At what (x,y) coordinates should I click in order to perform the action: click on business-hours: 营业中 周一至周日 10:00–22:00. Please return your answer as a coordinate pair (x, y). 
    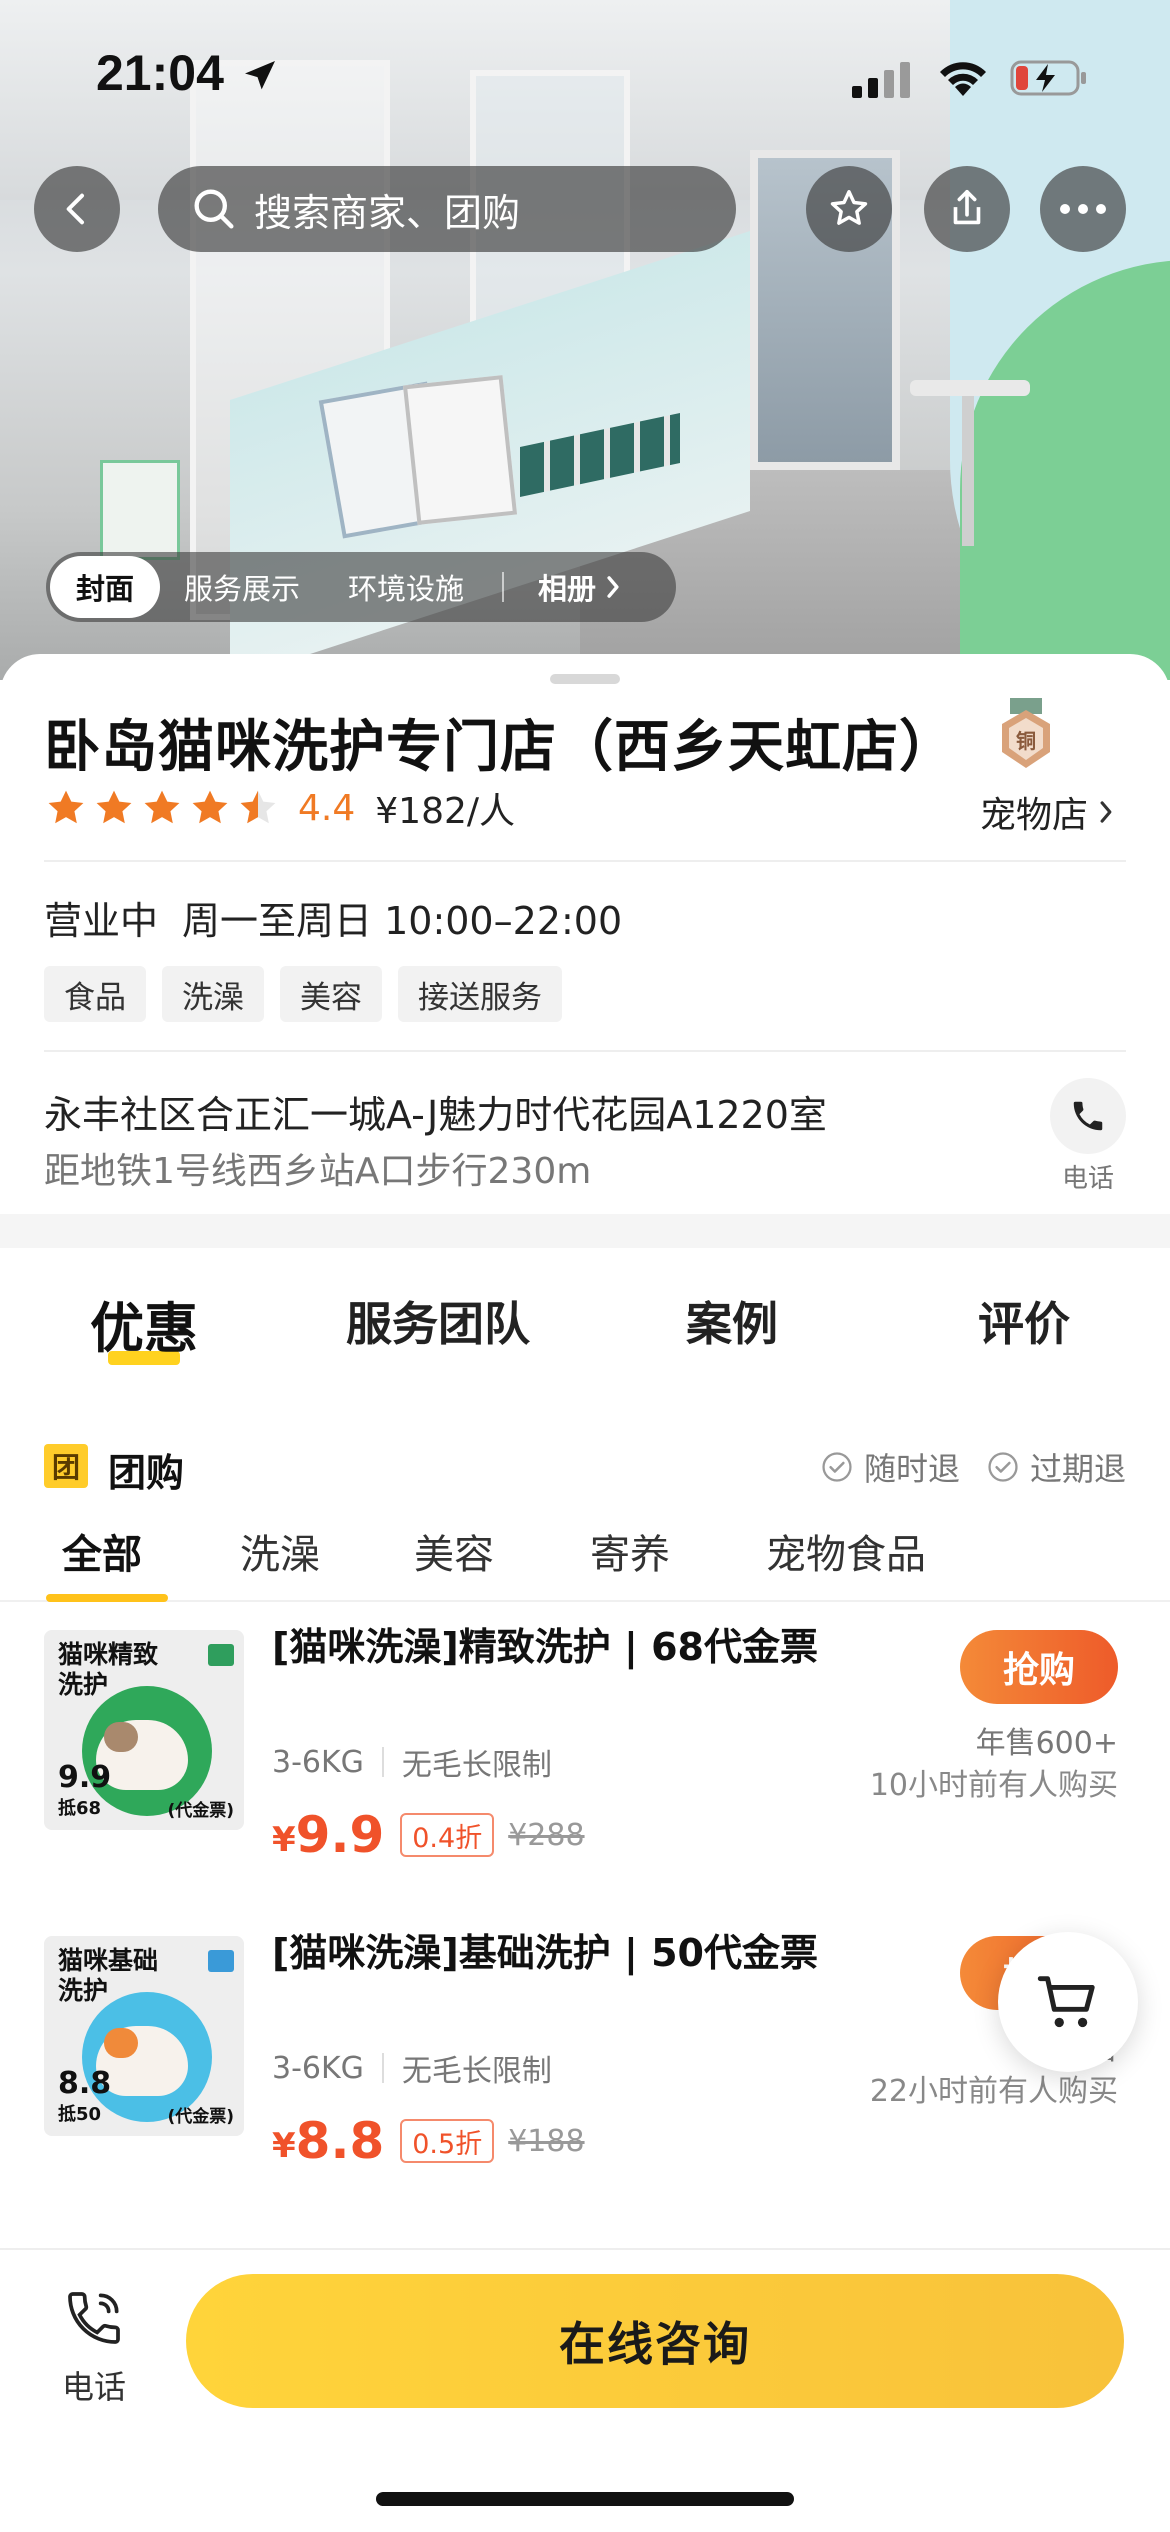
    Looking at the image, I should click on (333, 917).